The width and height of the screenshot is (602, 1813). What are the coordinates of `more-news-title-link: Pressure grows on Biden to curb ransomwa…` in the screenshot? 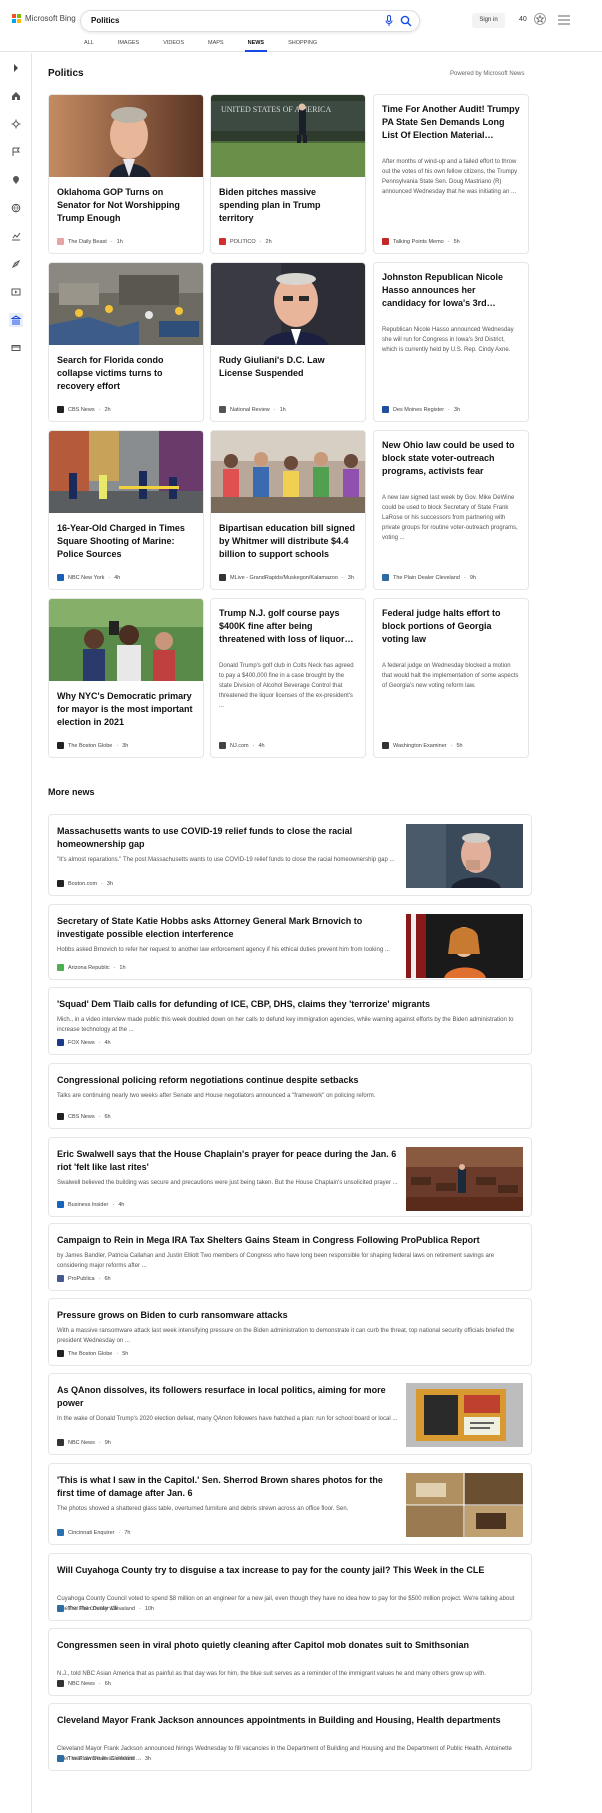 It's located at (290, 1315).